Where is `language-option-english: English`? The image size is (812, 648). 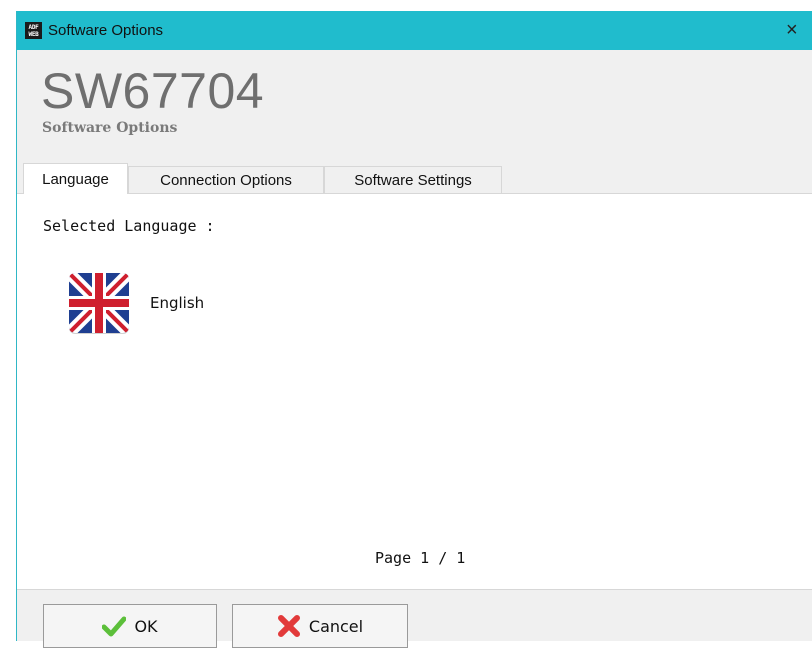 language-option-english: English is located at coordinates (136, 303).